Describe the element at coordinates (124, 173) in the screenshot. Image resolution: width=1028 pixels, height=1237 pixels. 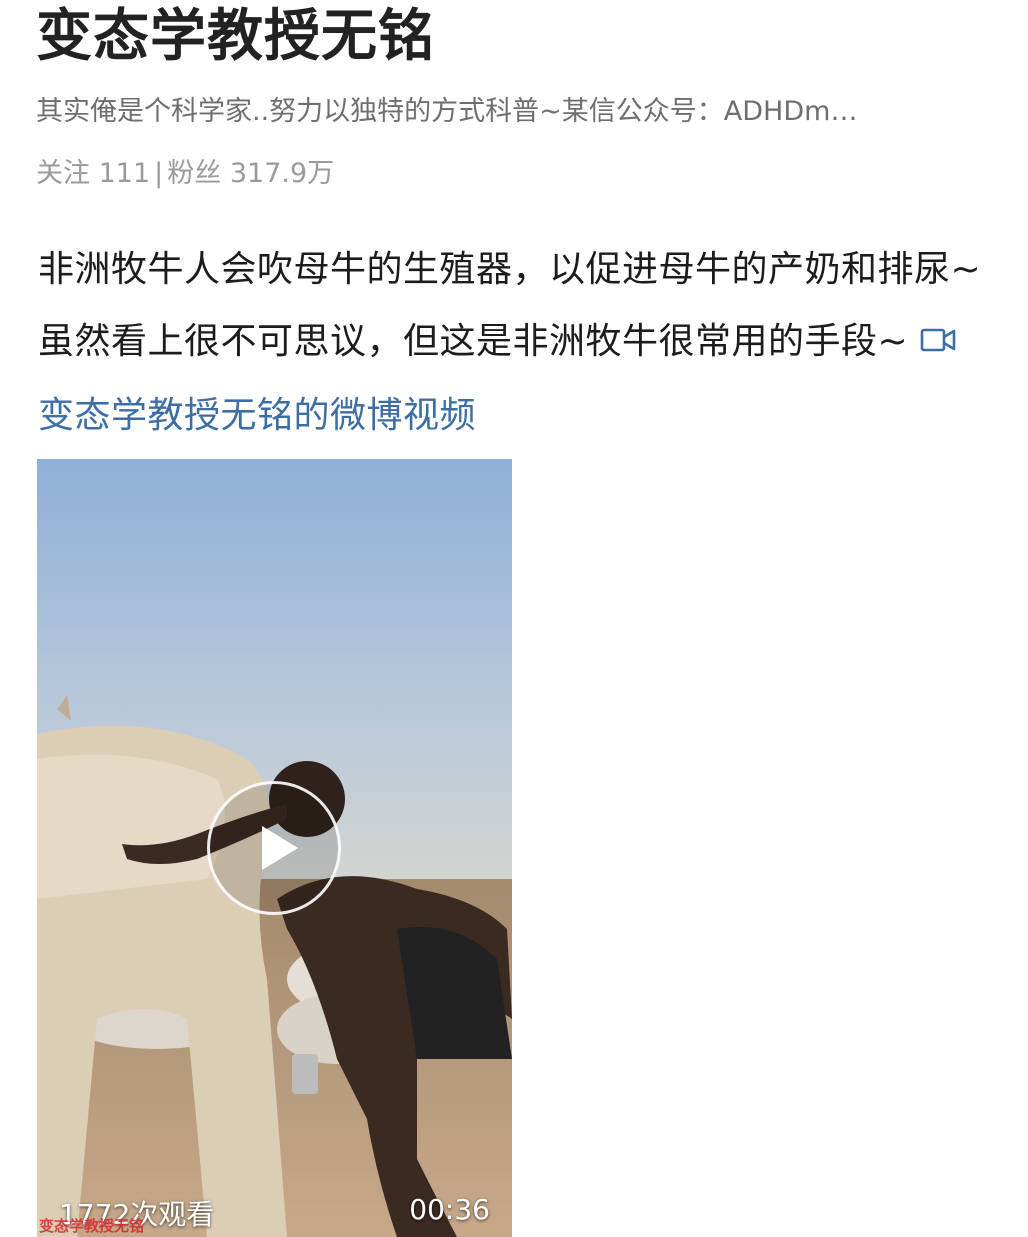
I see `follow-count: 111` at that location.